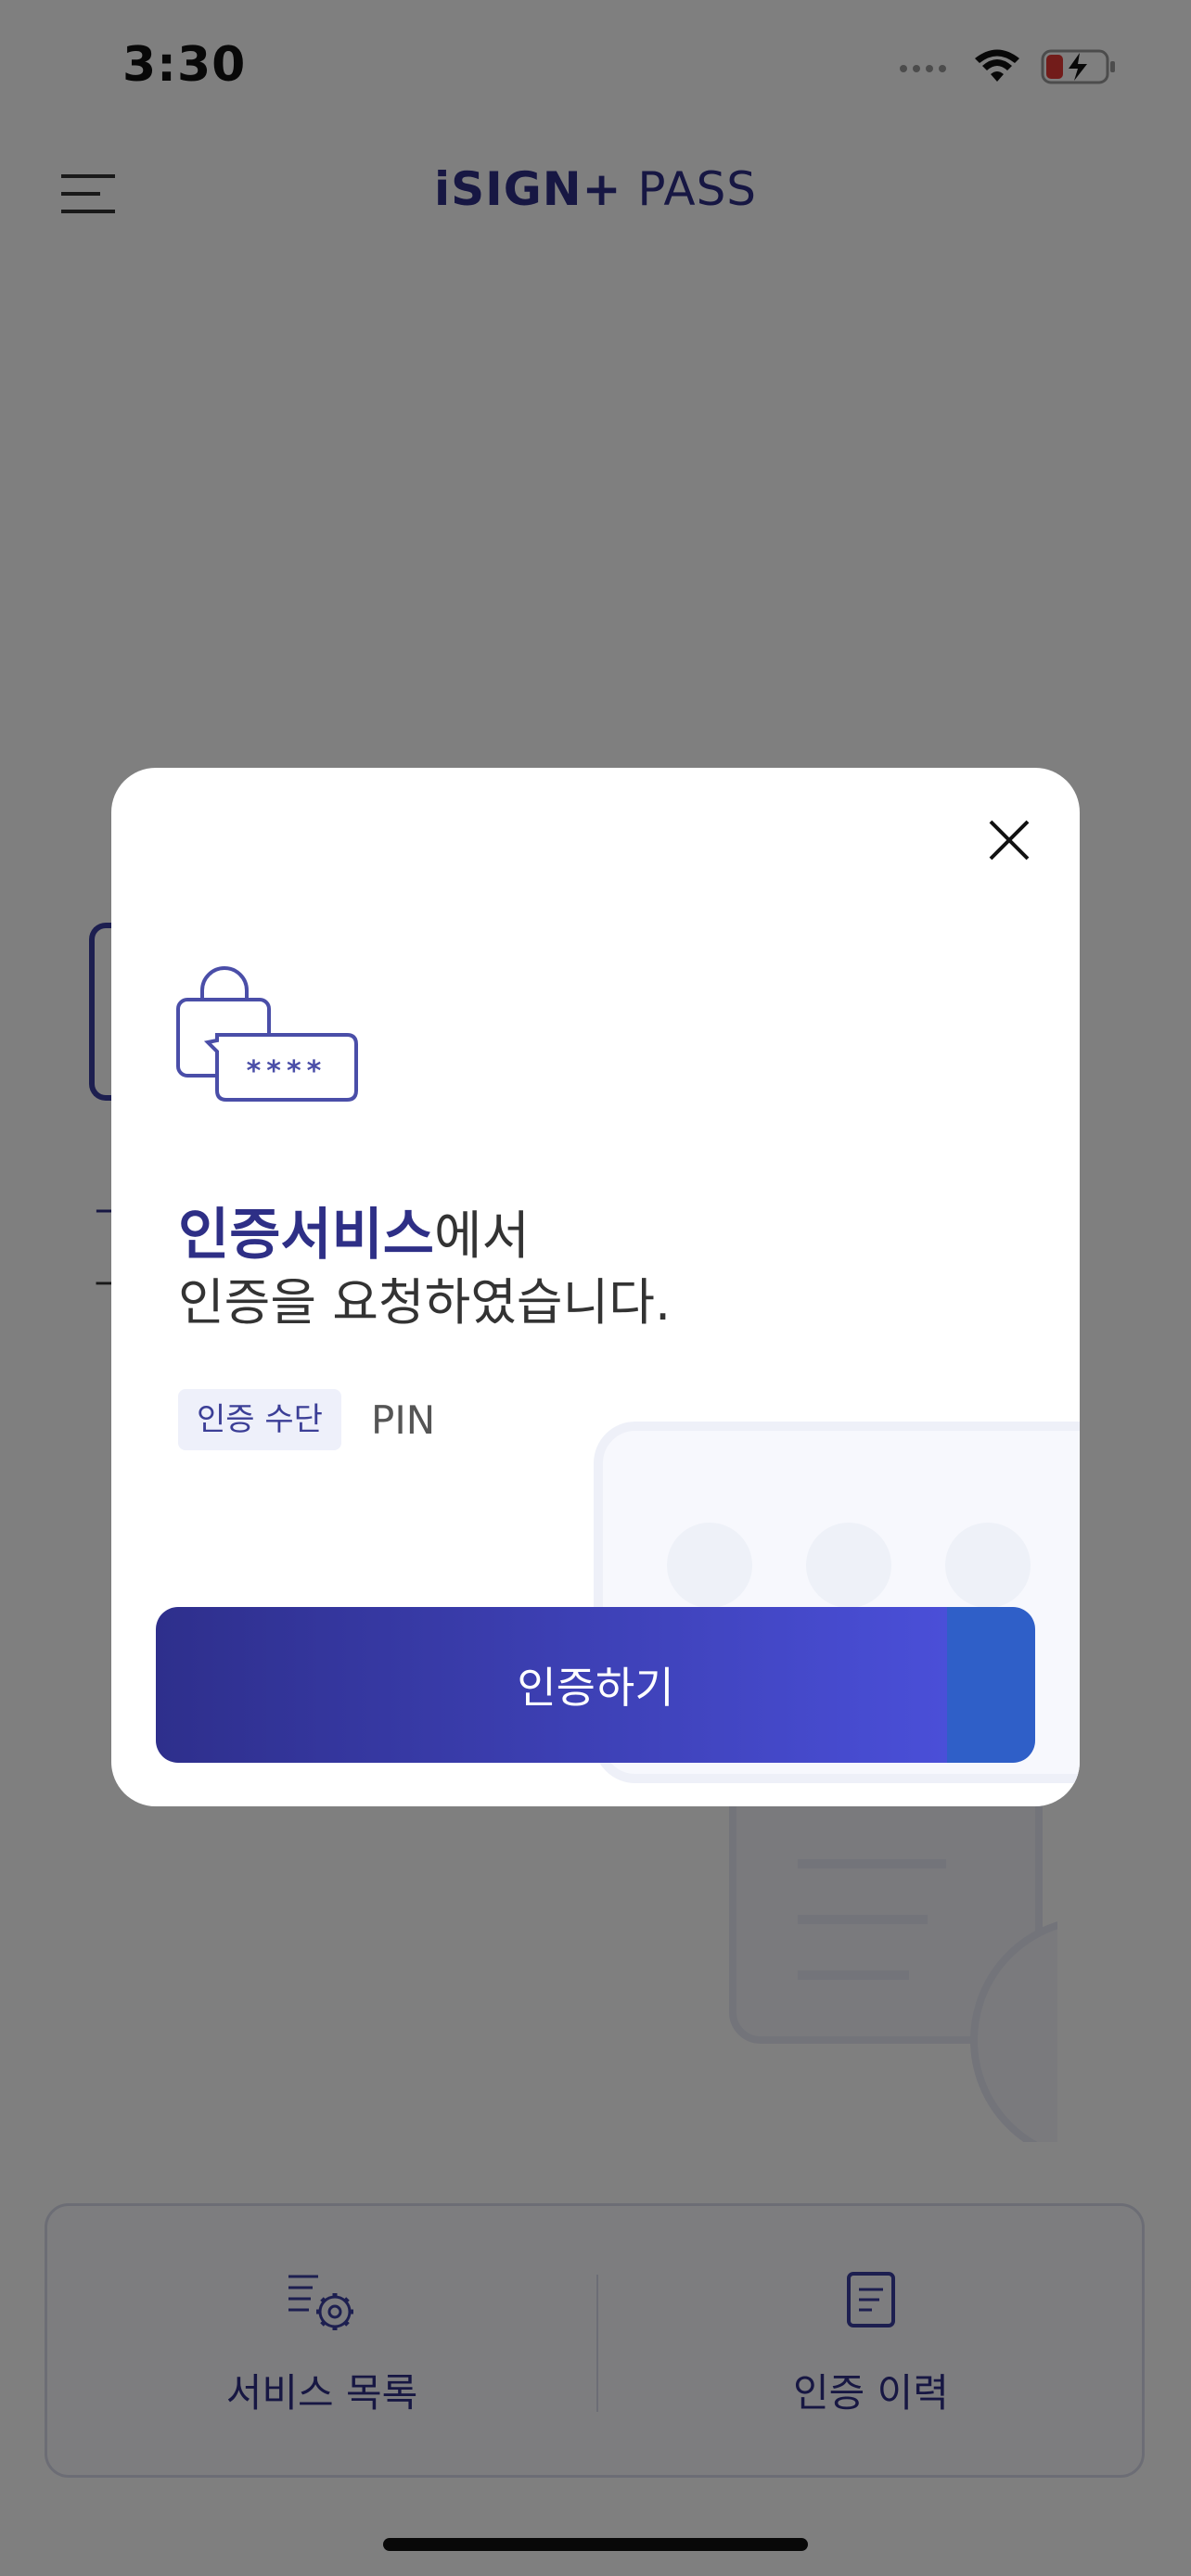 The width and height of the screenshot is (1191, 2576). I want to click on authenticate-button: 인증하기, so click(595, 1685).